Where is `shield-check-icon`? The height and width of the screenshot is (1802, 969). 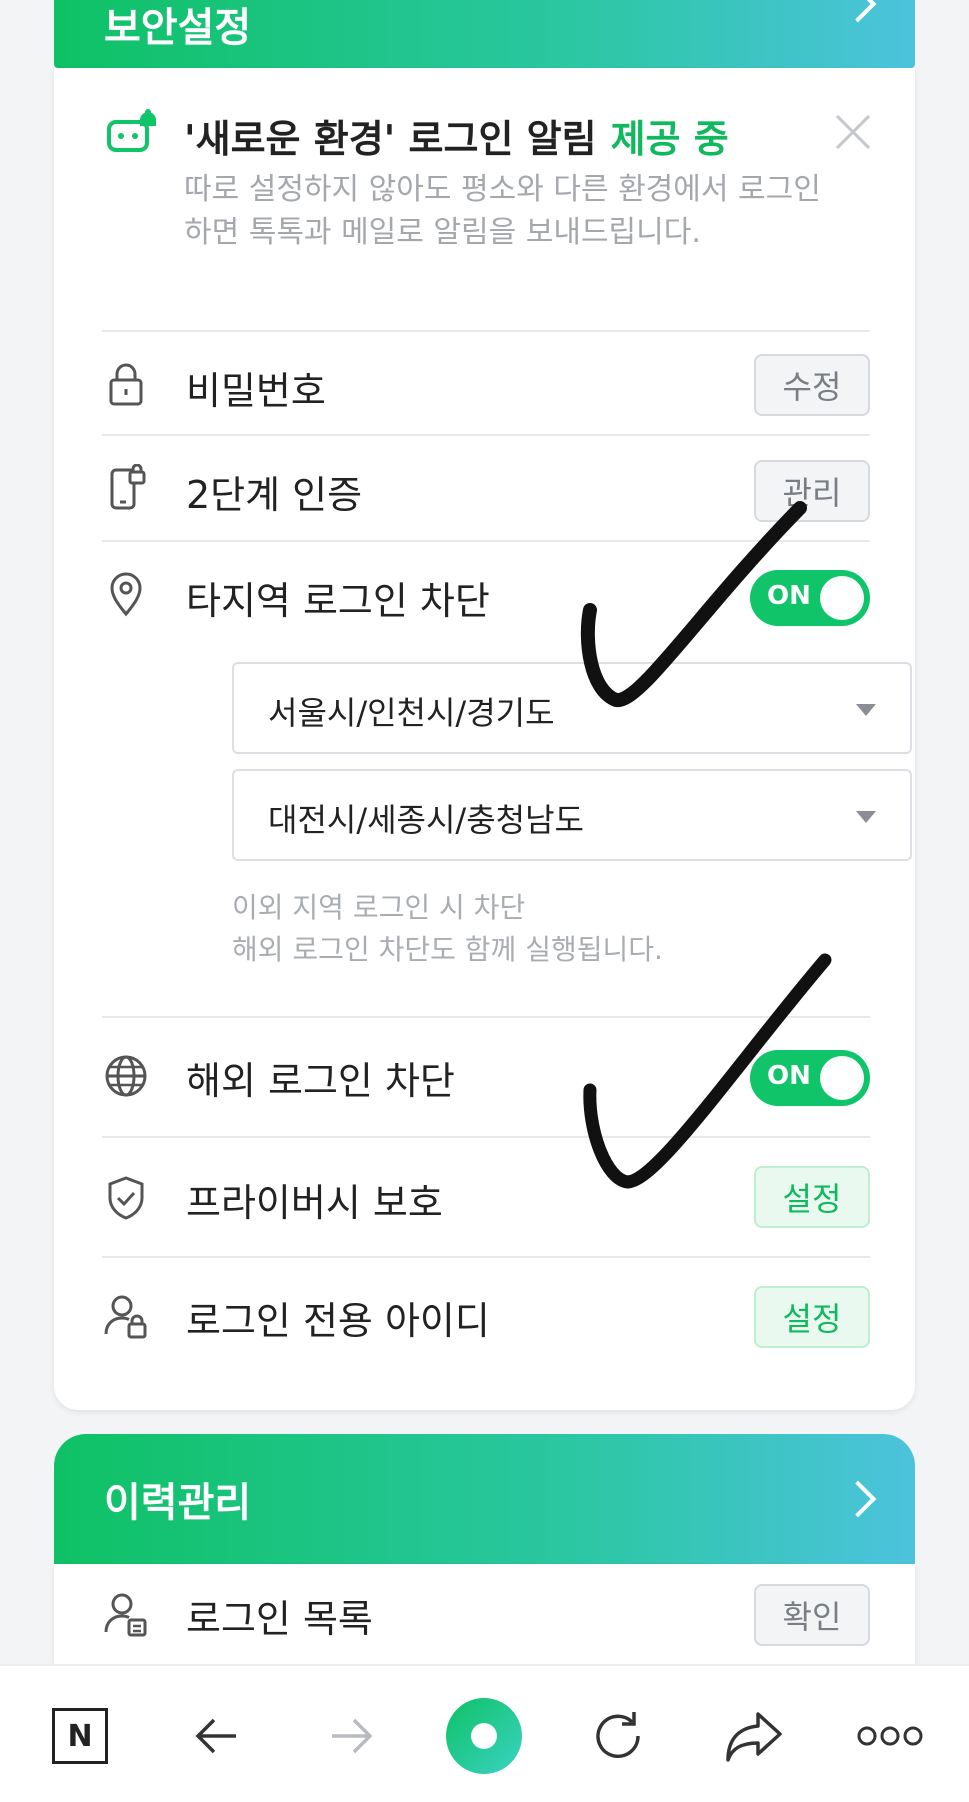 shield-check-icon is located at coordinates (126, 1198).